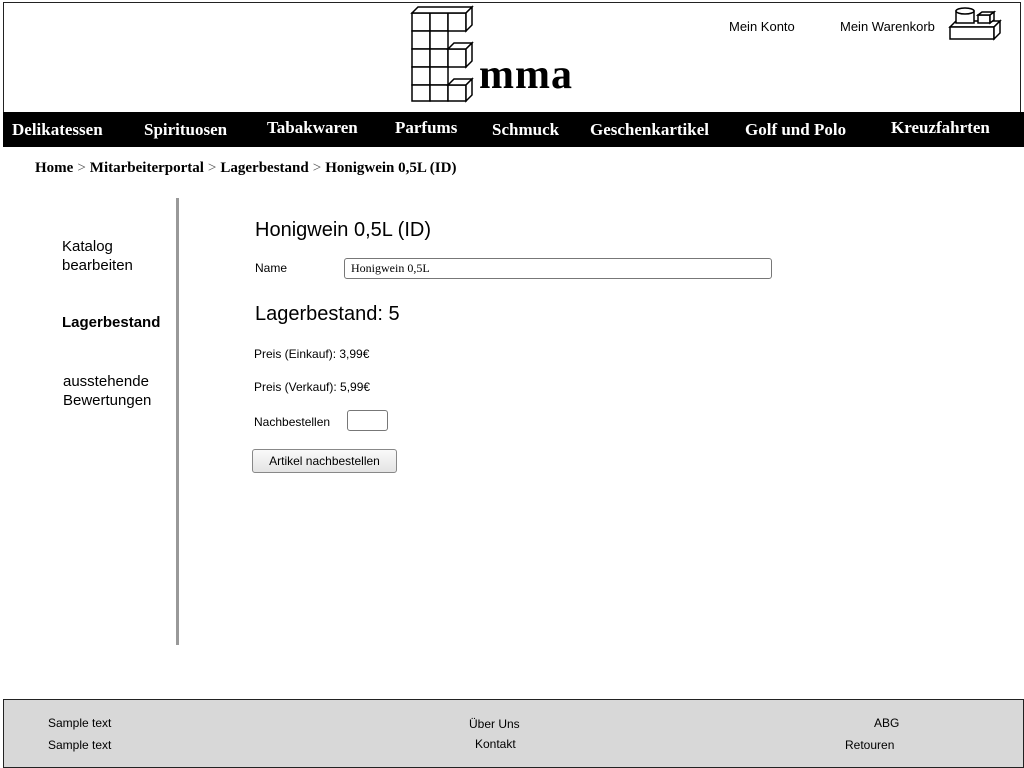  I want to click on nav-item-schmuck: Schmuck, so click(525, 129).